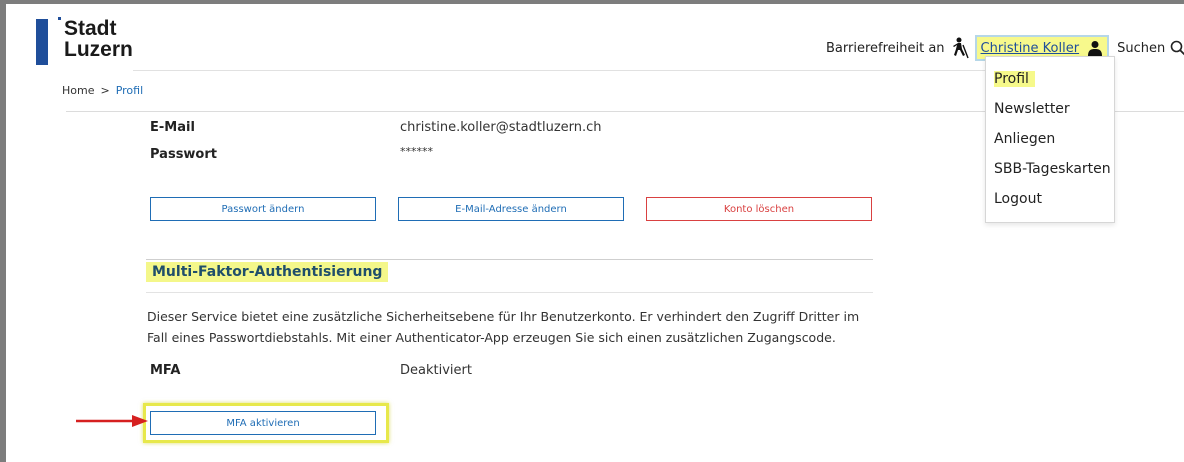  What do you see at coordinates (129, 90) in the screenshot?
I see `breadcrumb-current: Profil` at bounding box center [129, 90].